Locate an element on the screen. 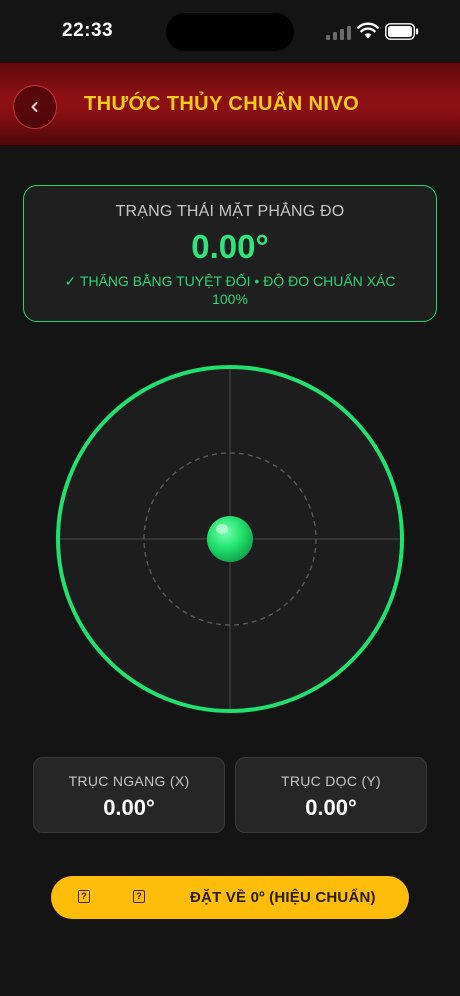 This screenshot has width=460, height=996. chevron-left-icon is located at coordinates (34, 107).